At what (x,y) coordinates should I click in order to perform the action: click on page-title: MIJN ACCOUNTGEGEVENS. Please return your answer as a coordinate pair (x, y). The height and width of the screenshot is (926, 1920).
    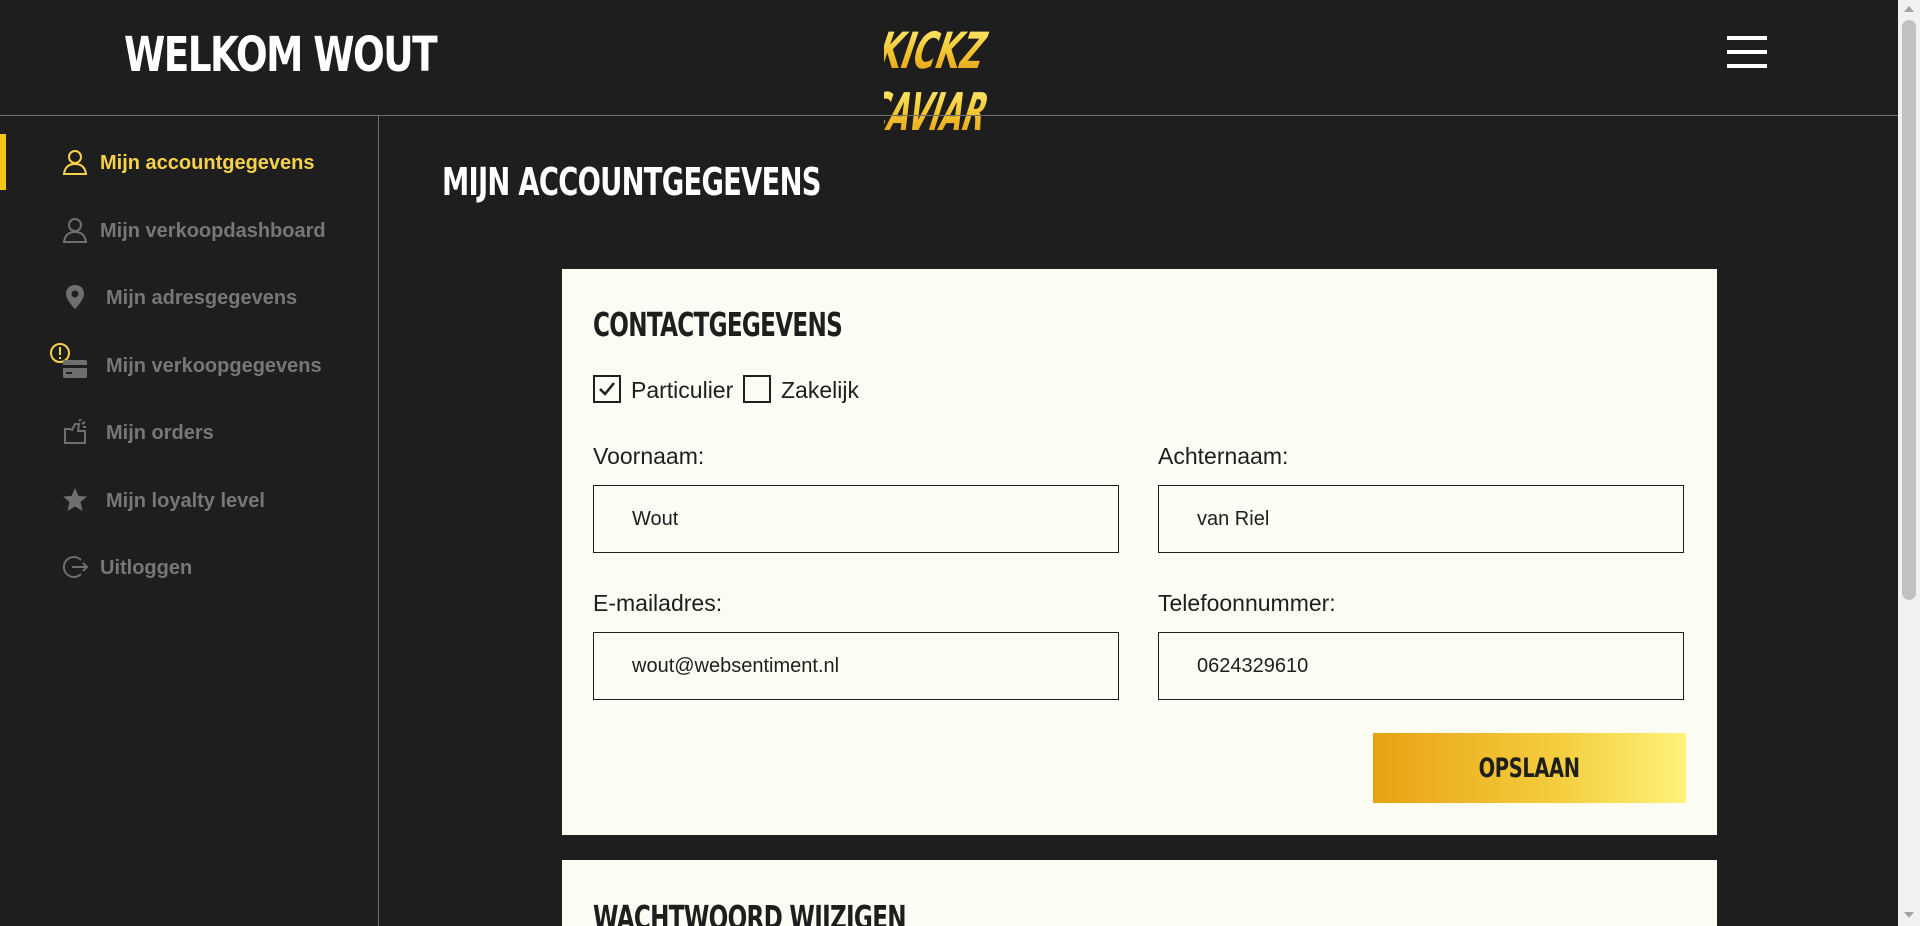
    Looking at the image, I should click on (631, 182).